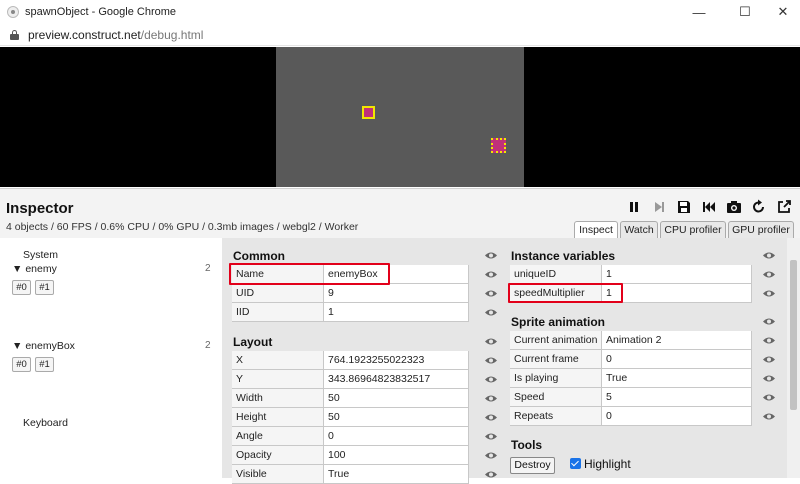 This screenshot has height=484, width=800. What do you see at coordinates (596, 229) in the screenshot?
I see `tab-inspect: Inspect` at bounding box center [596, 229].